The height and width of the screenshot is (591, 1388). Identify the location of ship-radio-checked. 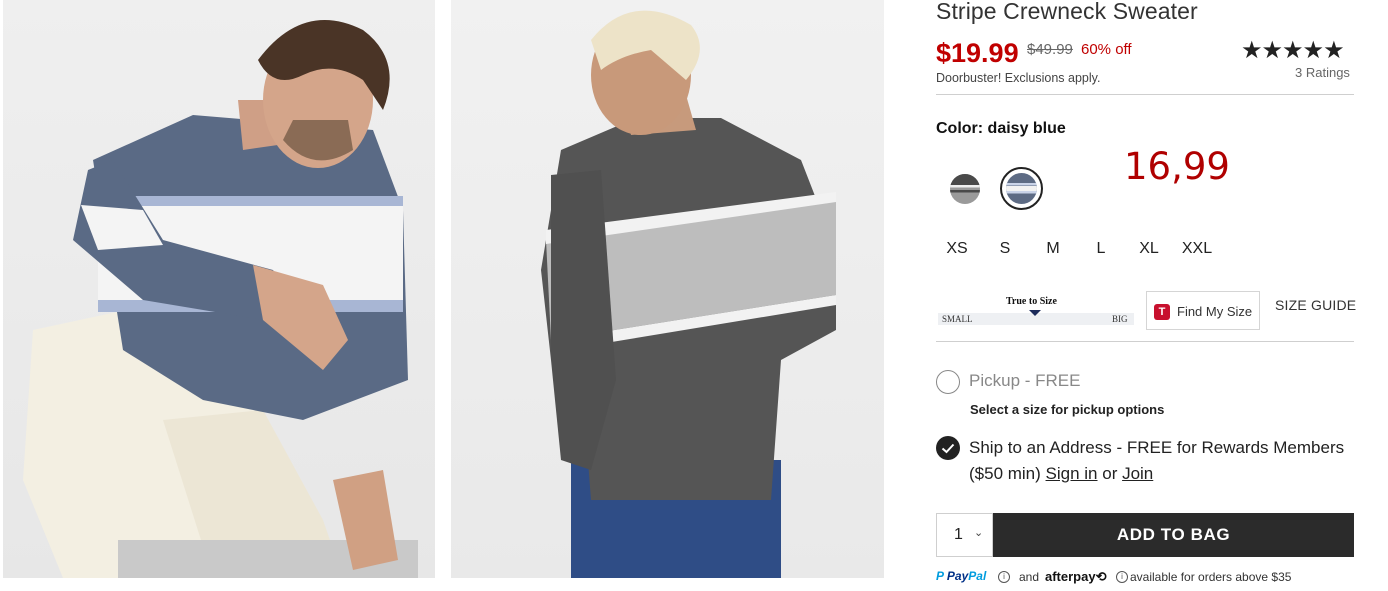
(948, 448).